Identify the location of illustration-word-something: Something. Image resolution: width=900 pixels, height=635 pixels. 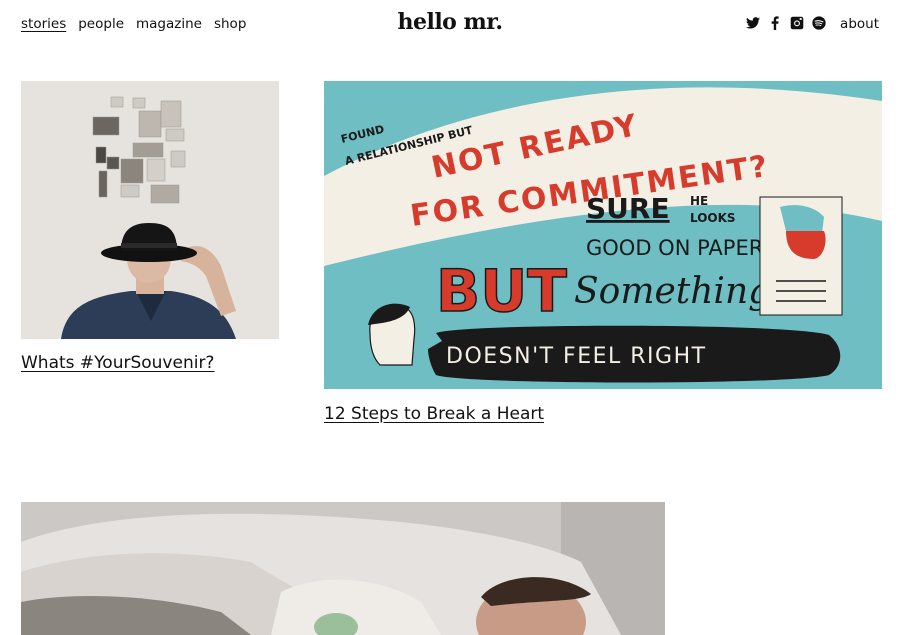
(672, 291).